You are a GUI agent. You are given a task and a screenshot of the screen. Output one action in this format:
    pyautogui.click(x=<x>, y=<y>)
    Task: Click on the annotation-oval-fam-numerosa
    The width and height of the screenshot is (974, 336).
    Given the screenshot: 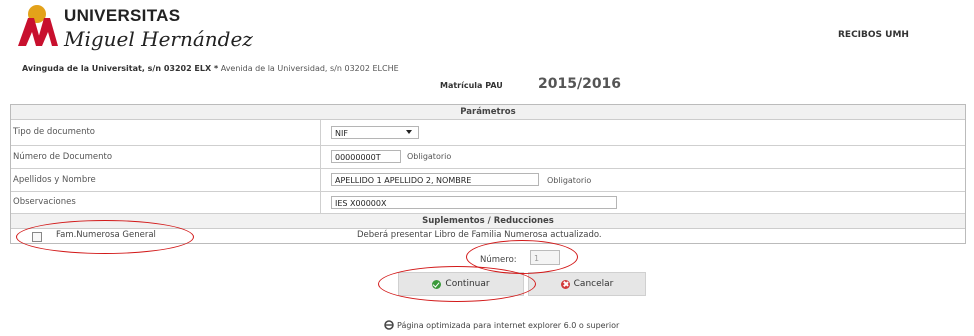 What is the action you would take?
    pyautogui.click(x=105, y=237)
    